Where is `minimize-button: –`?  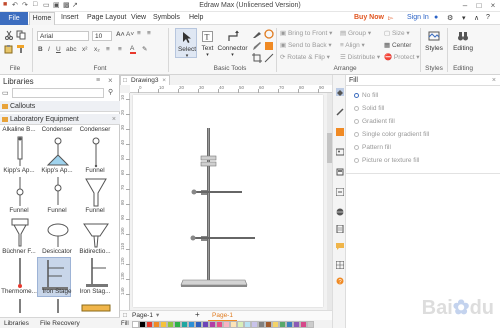 minimize-button: – is located at coordinates (465, 6).